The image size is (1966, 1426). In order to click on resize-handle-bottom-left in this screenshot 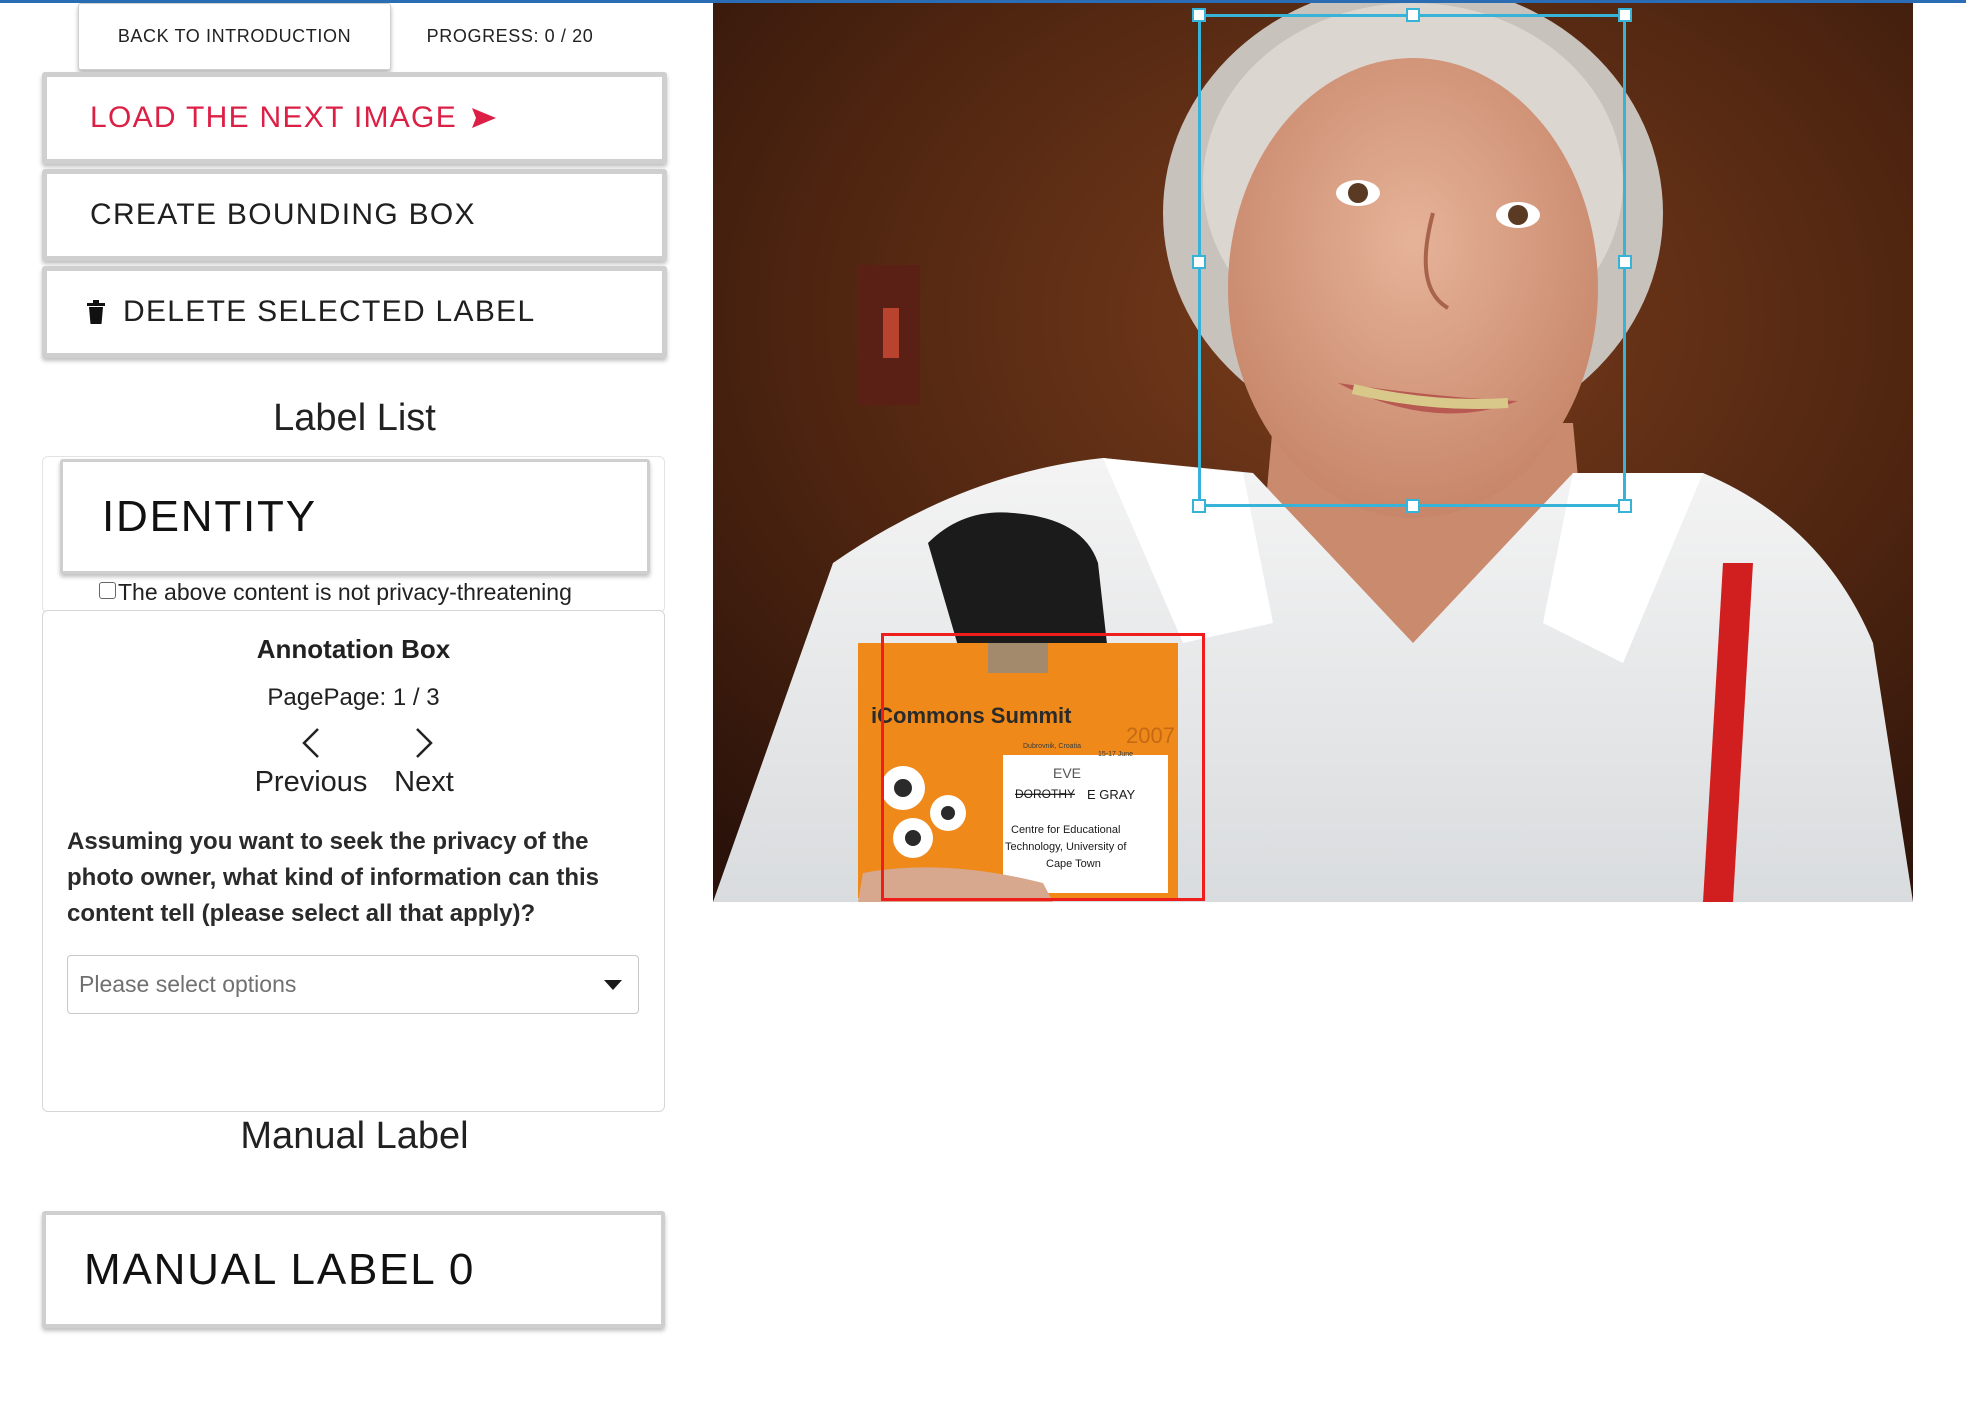, I will do `click(1199, 506)`.